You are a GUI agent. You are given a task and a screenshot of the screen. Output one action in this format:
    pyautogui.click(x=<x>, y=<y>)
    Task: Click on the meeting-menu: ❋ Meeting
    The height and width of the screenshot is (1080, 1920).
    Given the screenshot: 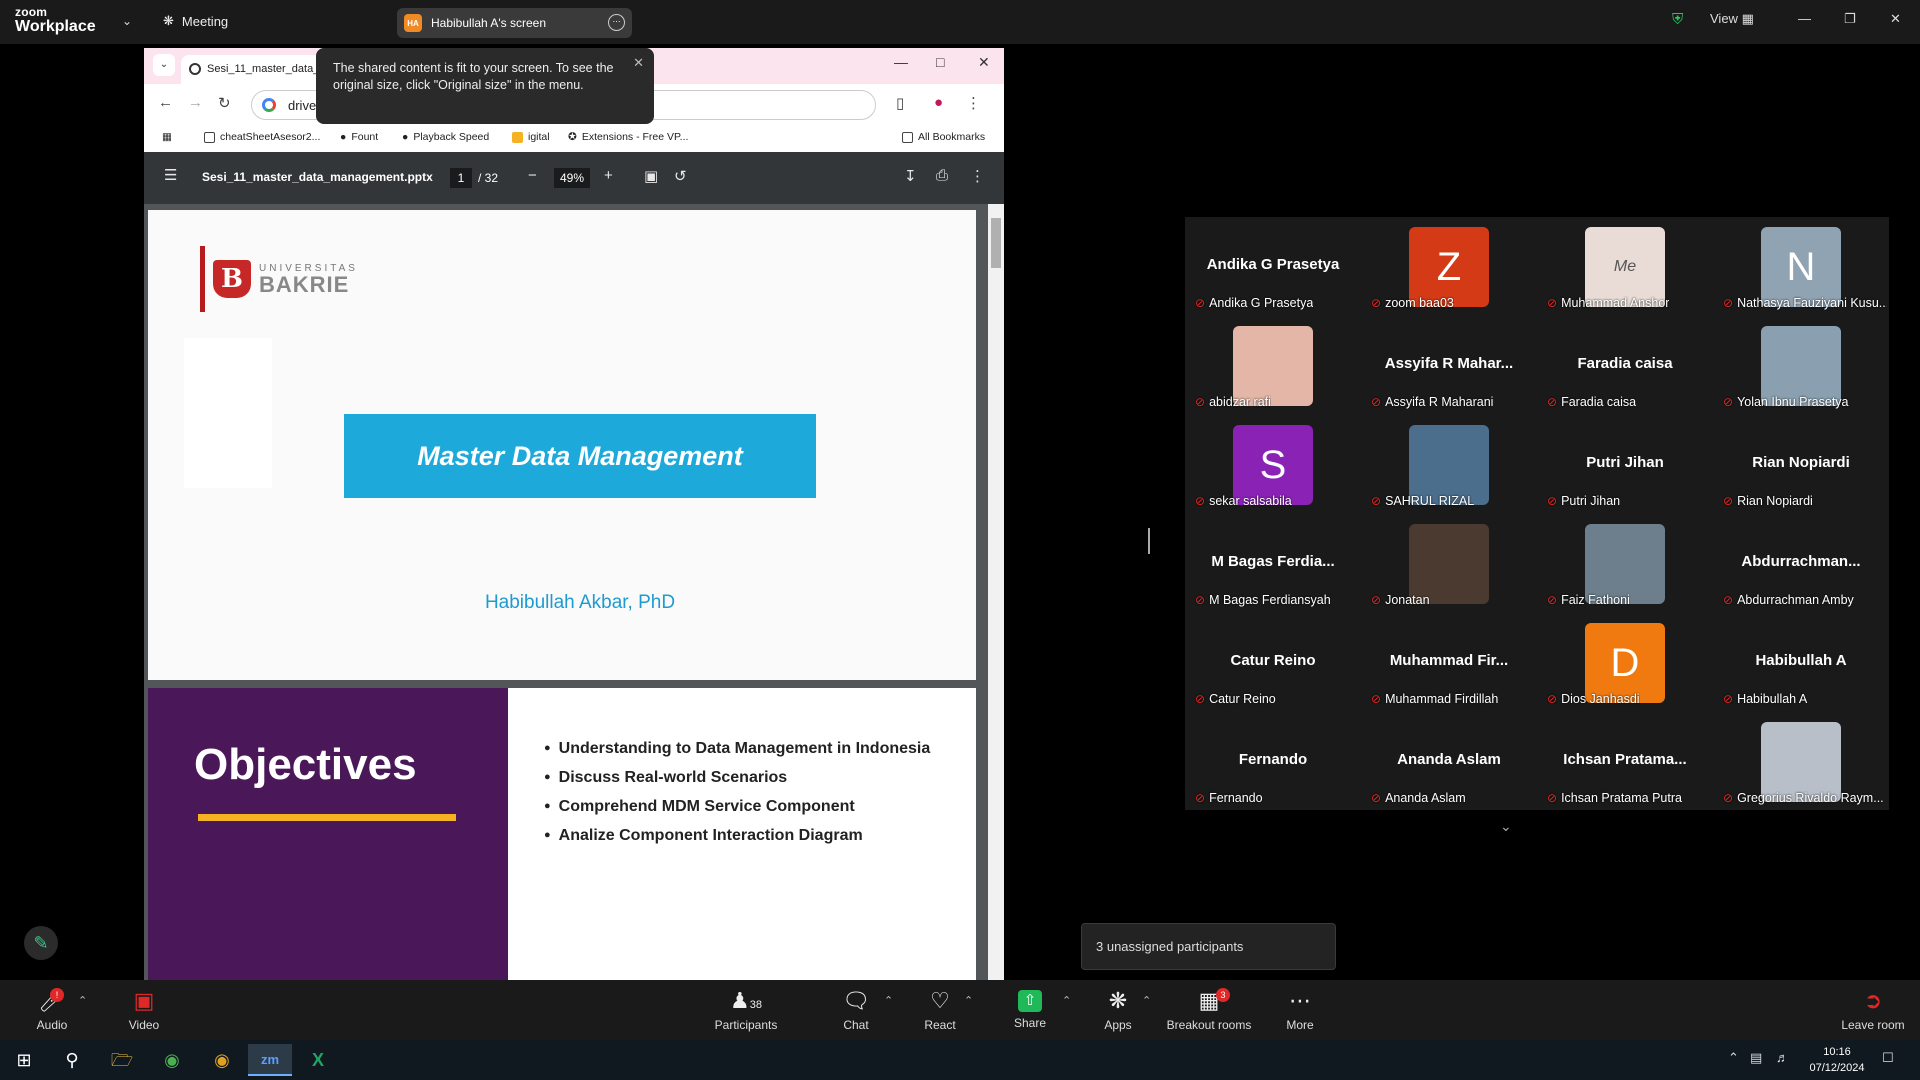 What is the action you would take?
    pyautogui.click(x=195, y=21)
    